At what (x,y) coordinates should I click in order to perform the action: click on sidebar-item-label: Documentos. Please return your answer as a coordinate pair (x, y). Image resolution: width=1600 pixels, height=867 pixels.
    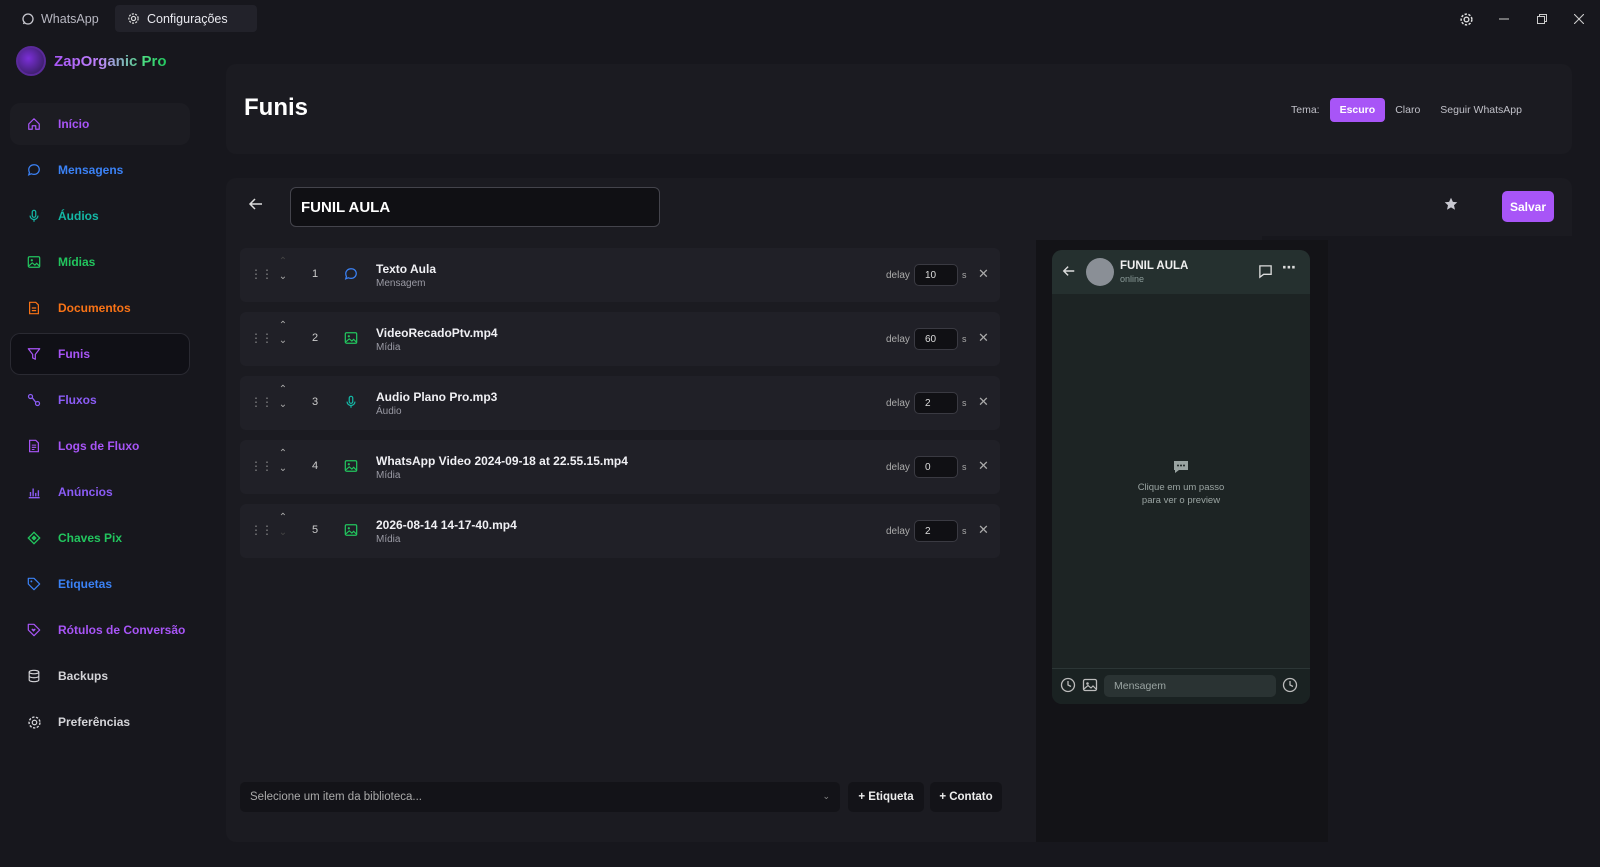
    Looking at the image, I should click on (94, 308).